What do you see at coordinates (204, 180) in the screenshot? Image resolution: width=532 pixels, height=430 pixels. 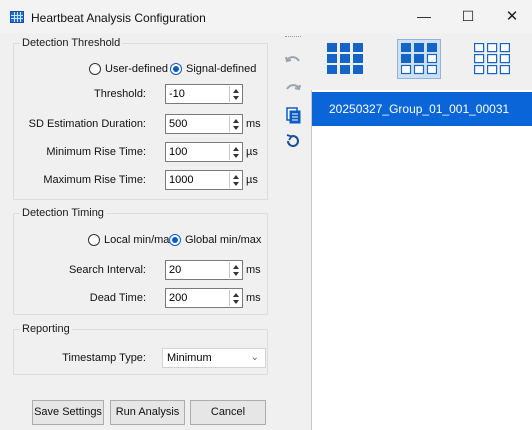 I see `max-rise-time-input: 1000` at bounding box center [204, 180].